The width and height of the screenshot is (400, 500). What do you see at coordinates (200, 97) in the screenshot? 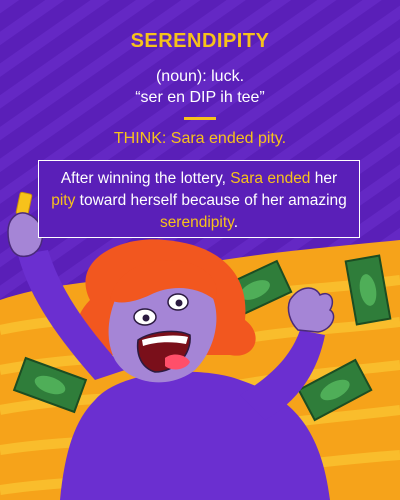
I see `pronunciation: “ser en DIP ih tee”` at bounding box center [200, 97].